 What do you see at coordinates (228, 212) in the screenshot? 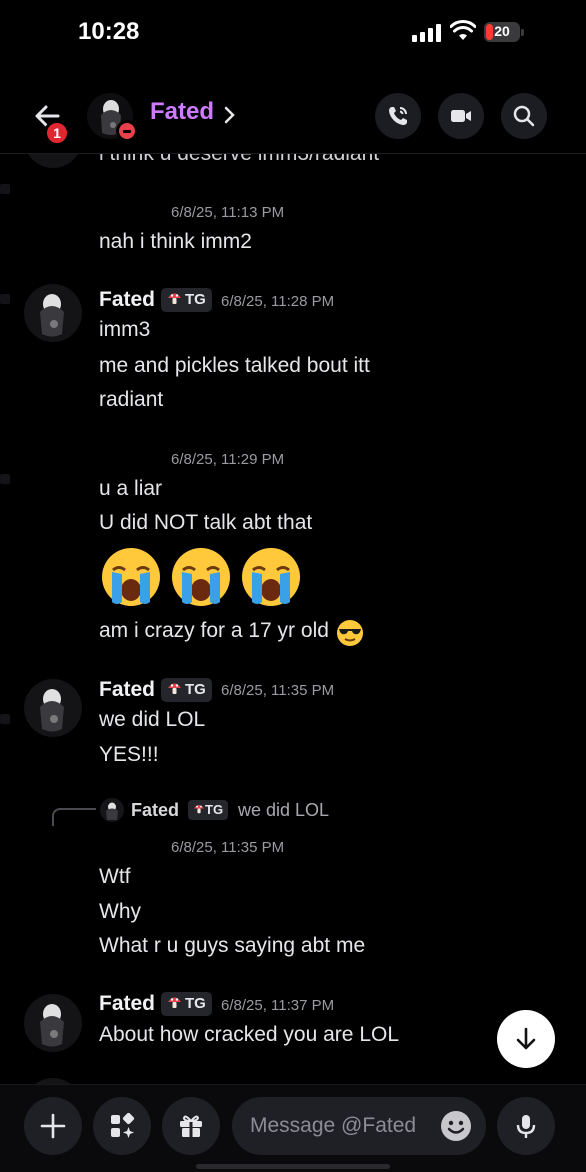
I see `timestamp: 6/8/25, 11:13 PM` at bounding box center [228, 212].